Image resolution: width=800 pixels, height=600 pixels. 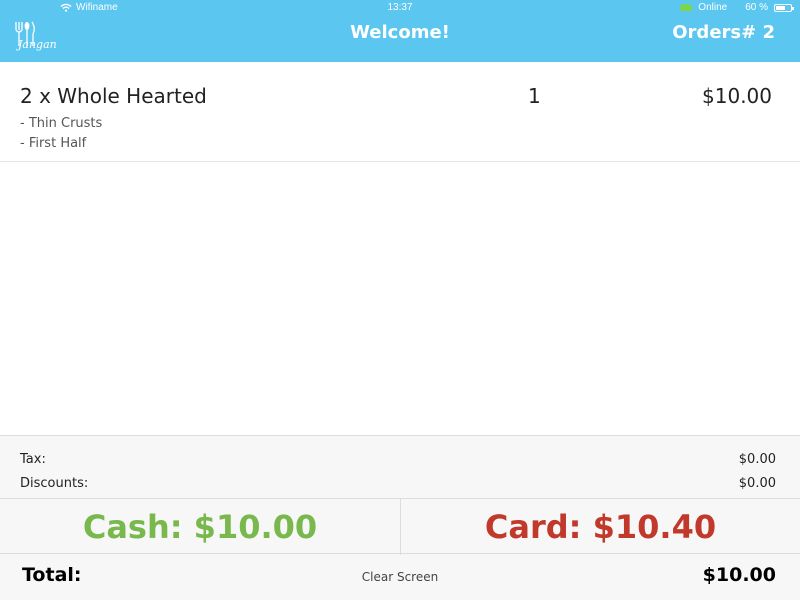 I want to click on payment-options: Cash: $10.00 Card: $10.40, so click(x=400, y=526).